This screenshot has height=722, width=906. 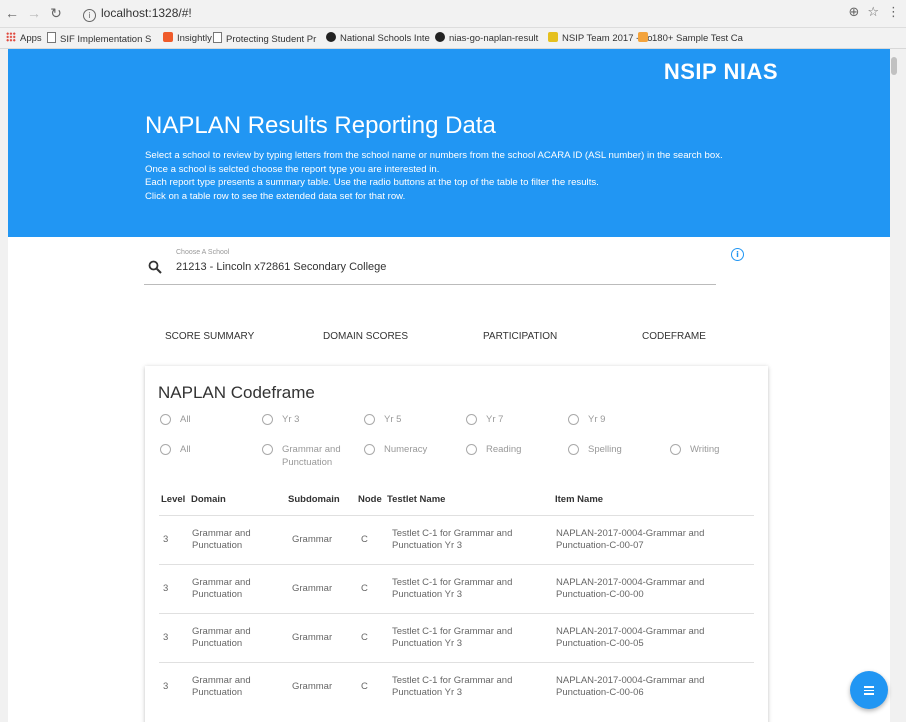 What do you see at coordinates (173, 499) in the screenshot?
I see `column-header-level: Level` at bounding box center [173, 499].